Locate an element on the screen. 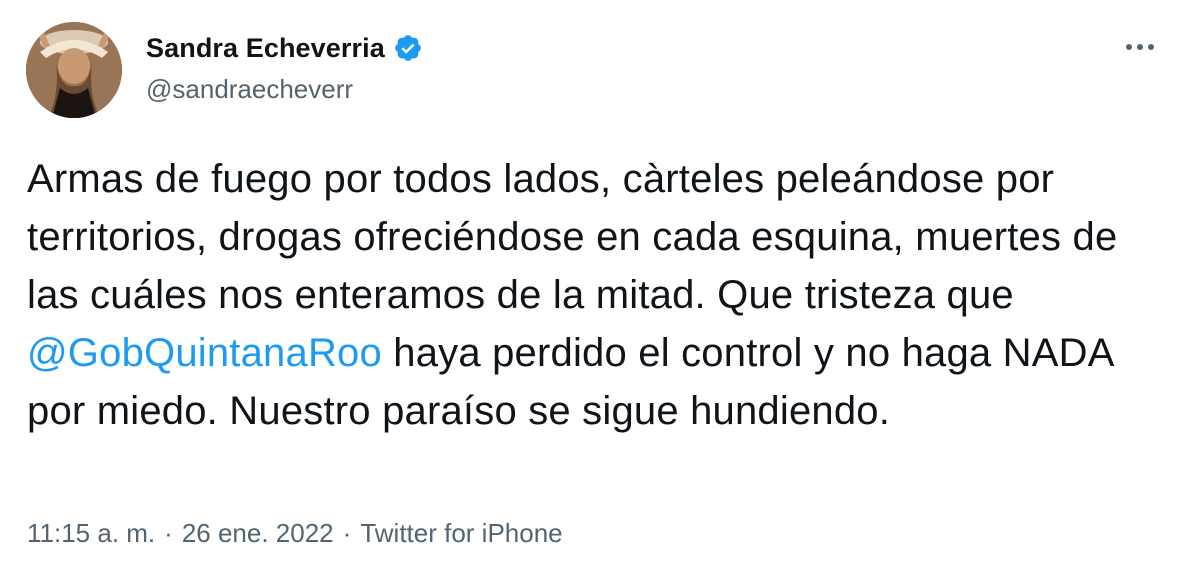  mention-link: @GobQuintanaRoo is located at coordinates (204, 353).